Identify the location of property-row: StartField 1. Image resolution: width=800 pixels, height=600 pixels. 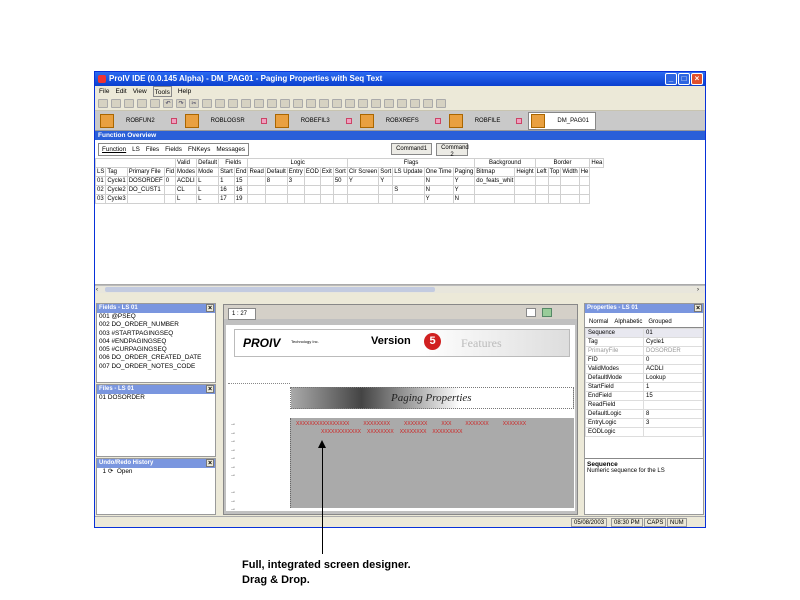
(643, 387).